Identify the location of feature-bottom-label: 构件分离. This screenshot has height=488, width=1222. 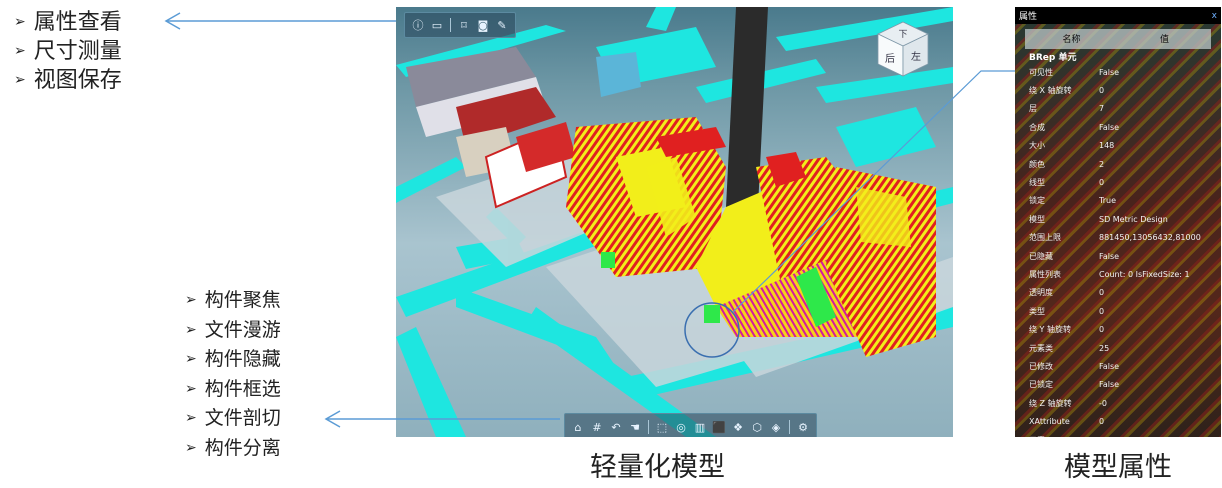
(242, 447).